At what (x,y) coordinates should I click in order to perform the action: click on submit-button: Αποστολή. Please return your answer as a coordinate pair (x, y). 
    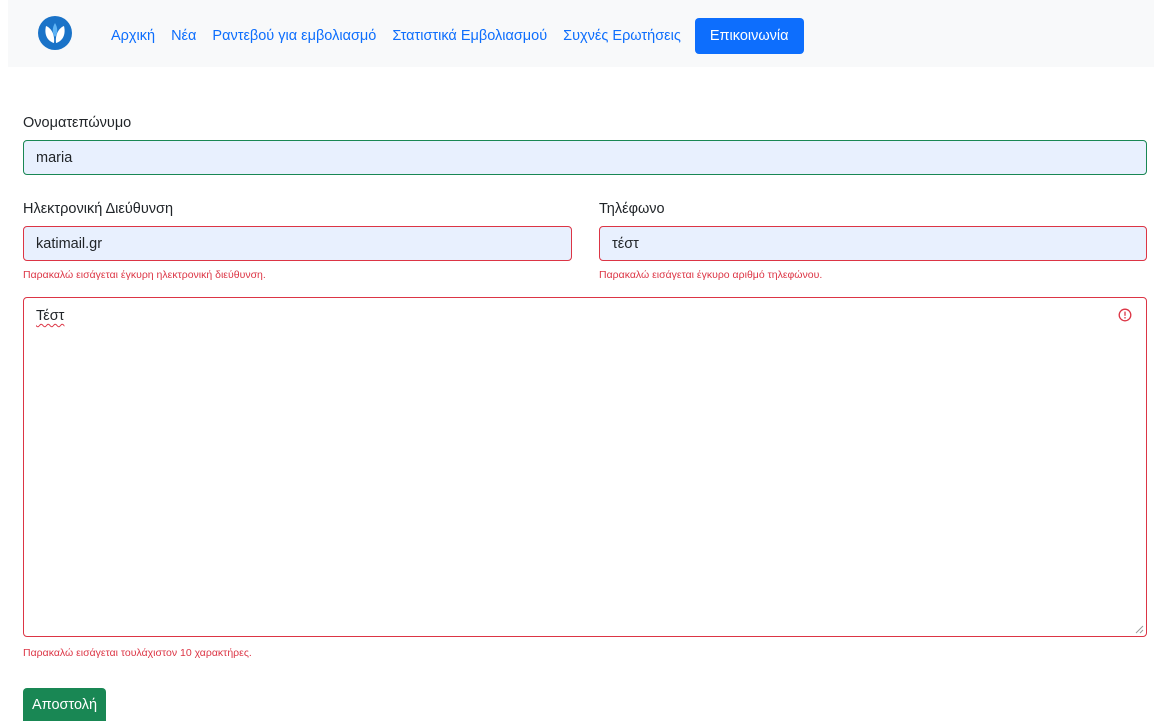
    Looking at the image, I should click on (65, 704).